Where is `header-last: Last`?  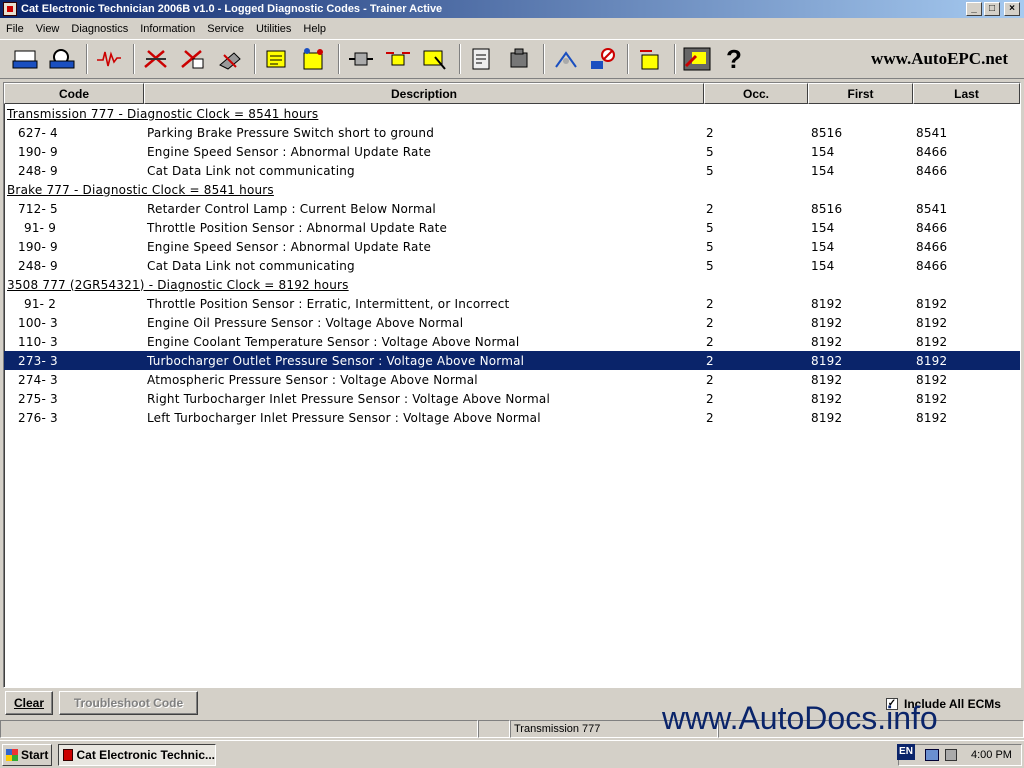 header-last: Last is located at coordinates (966, 93).